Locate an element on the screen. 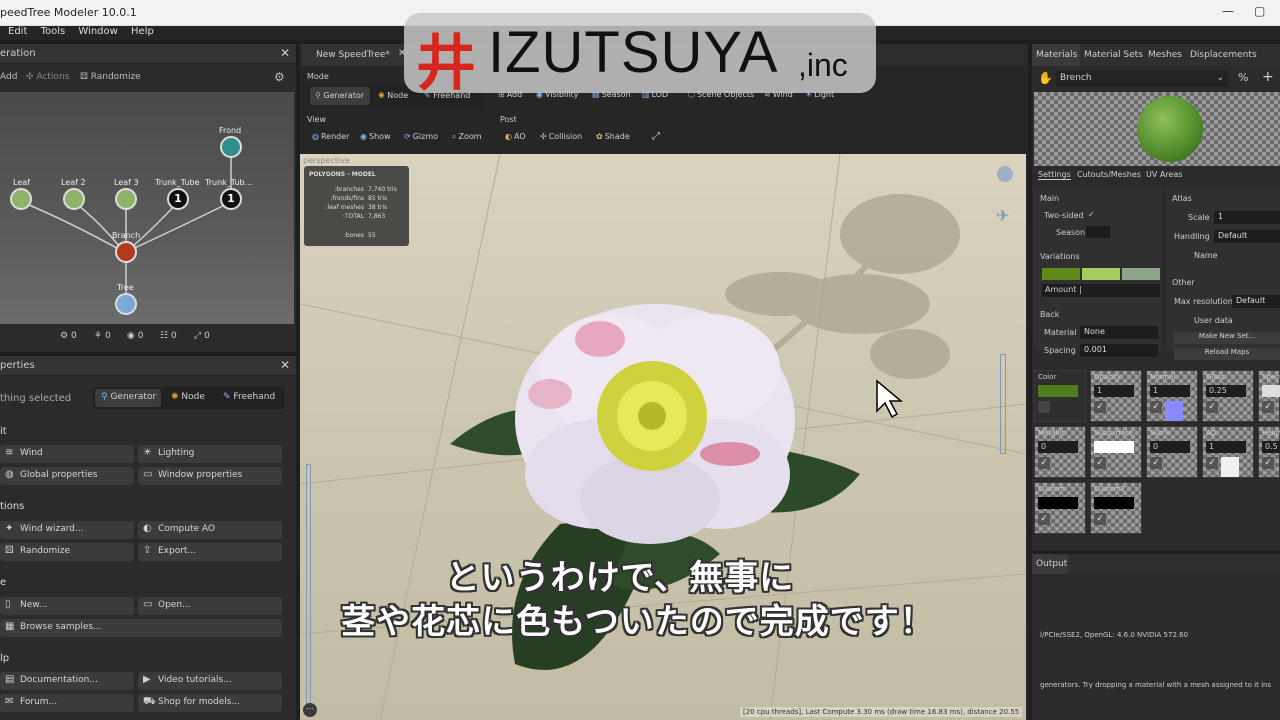 The width and height of the screenshot is (1280, 720). map-sub-percent: Sub% 0 ✓ is located at coordinates (1172, 452).